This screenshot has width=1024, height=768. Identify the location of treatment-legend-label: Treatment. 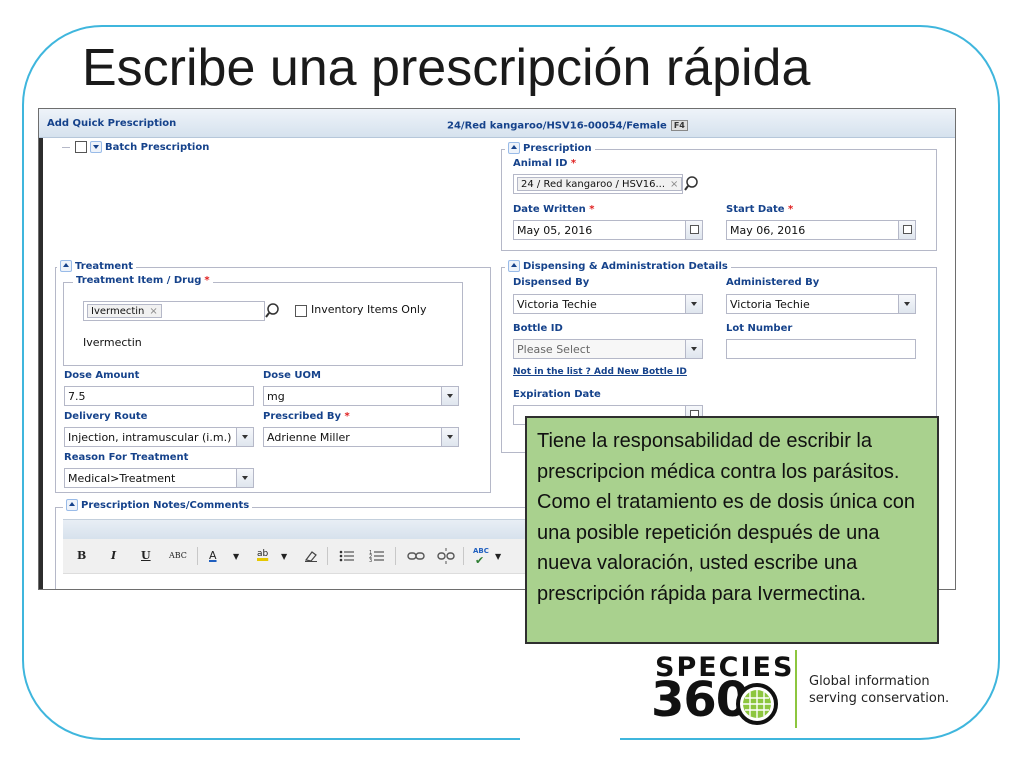
(104, 266).